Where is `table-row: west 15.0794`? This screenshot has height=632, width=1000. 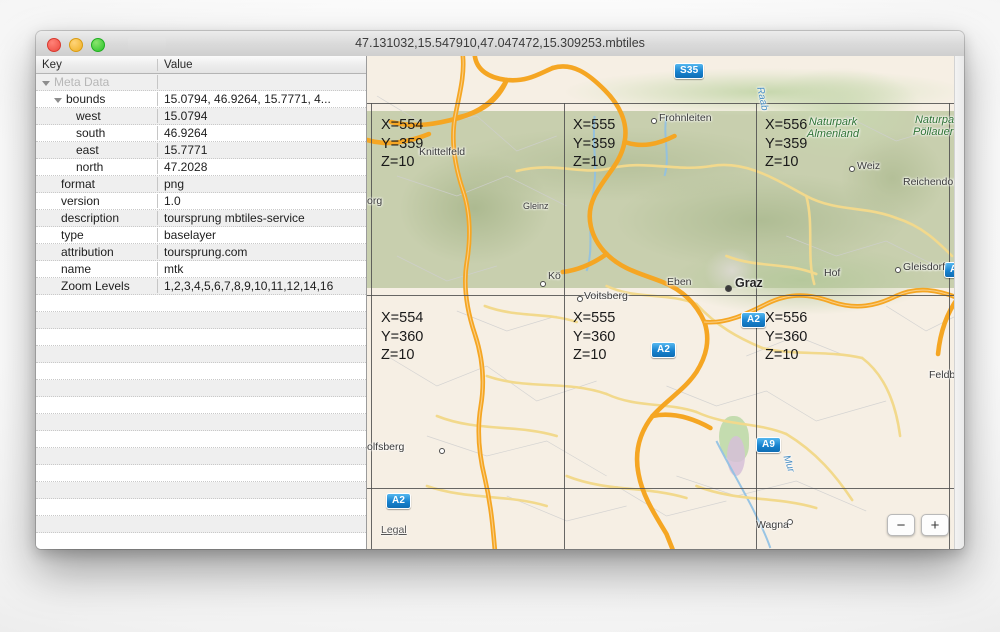 table-row: west 15.0794 is located at coordinates (201, 116).